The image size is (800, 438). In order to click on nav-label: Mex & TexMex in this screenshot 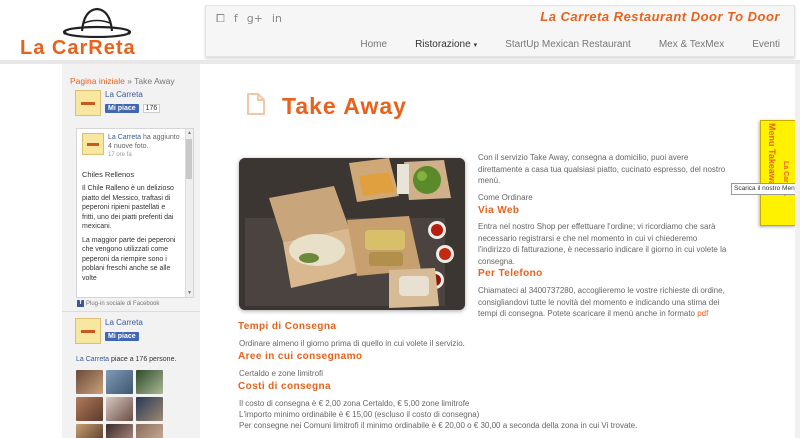, I will do `click(691, 44)`.